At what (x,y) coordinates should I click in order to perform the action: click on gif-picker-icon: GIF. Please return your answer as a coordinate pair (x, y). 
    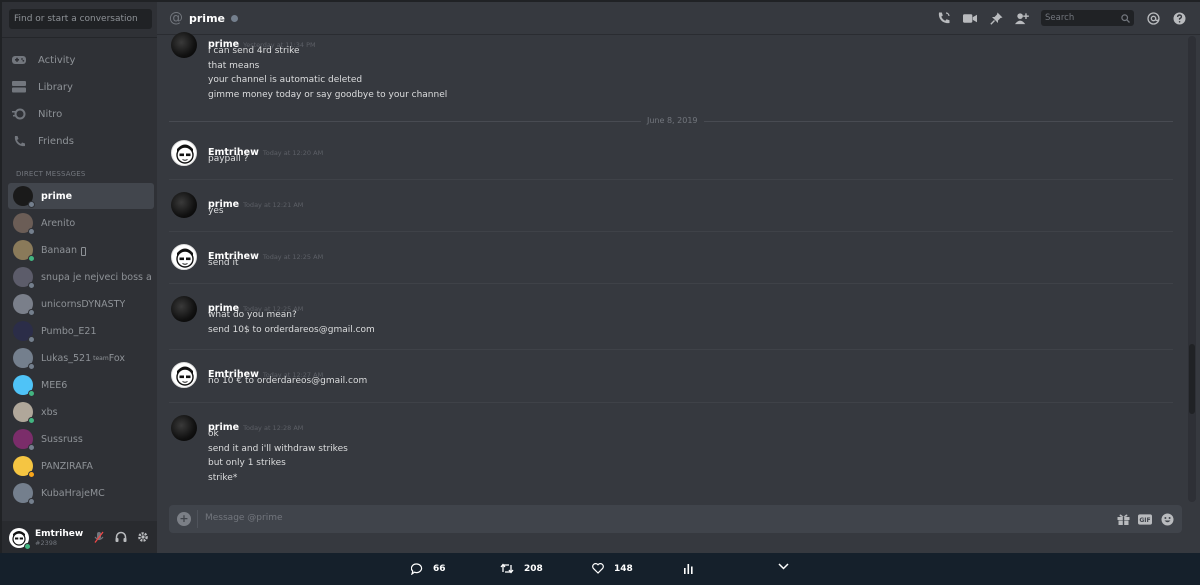
    Looking at the image, I should click on (1145, 519).